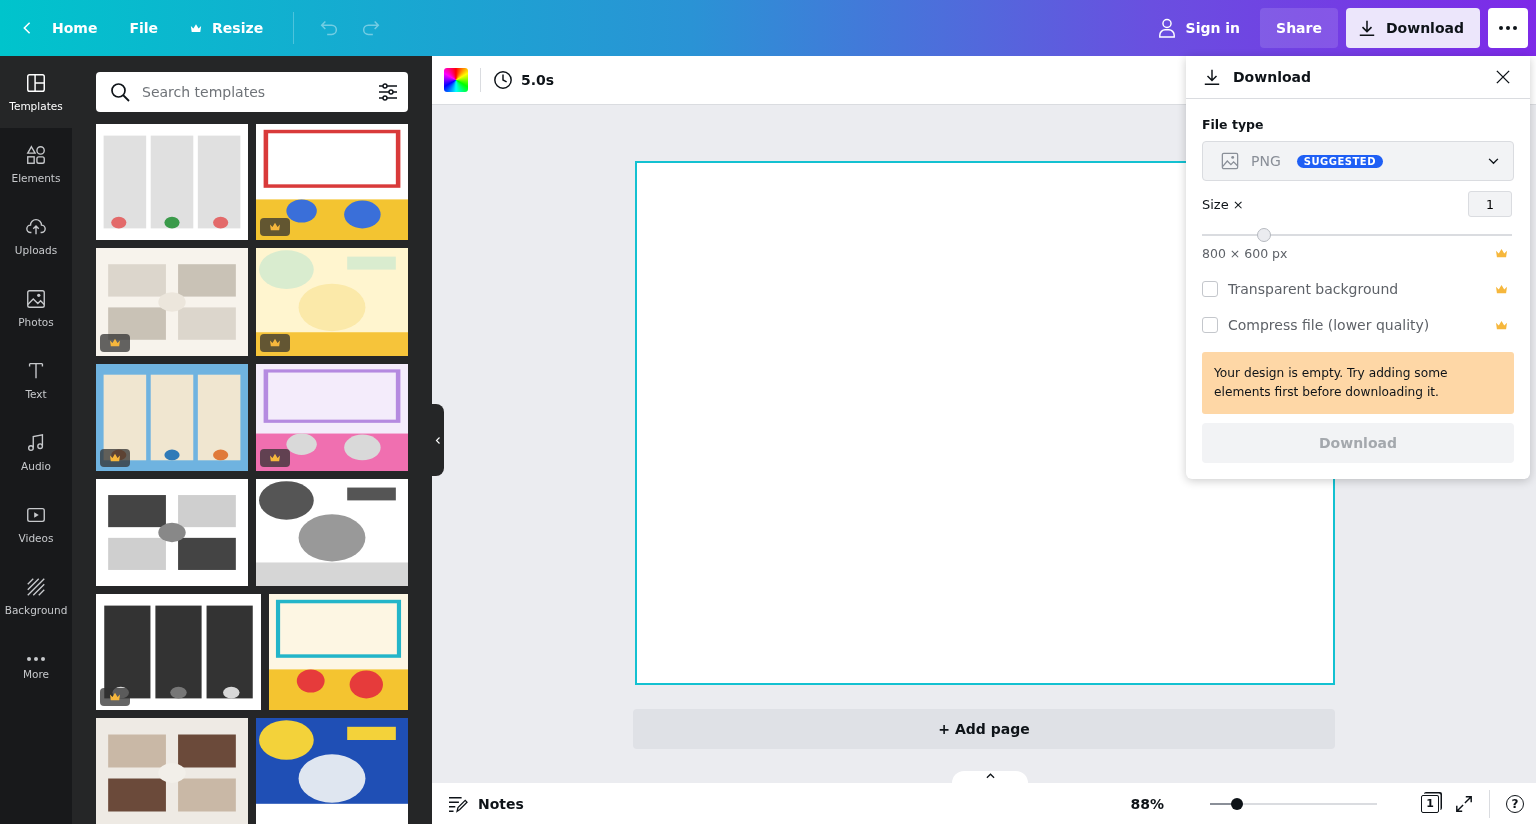  Describe the element at coordinates (1230, 161) in the screenshot. I see `image-icon` at that location.